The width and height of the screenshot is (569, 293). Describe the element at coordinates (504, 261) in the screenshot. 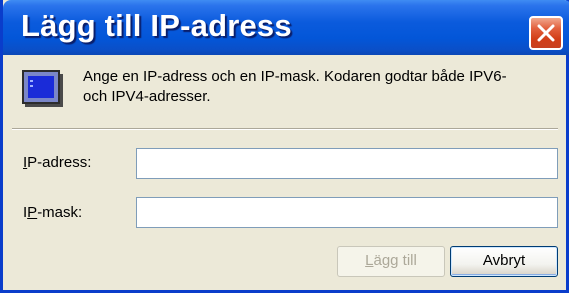

I see `cancel-button: Avbryt` at that location.